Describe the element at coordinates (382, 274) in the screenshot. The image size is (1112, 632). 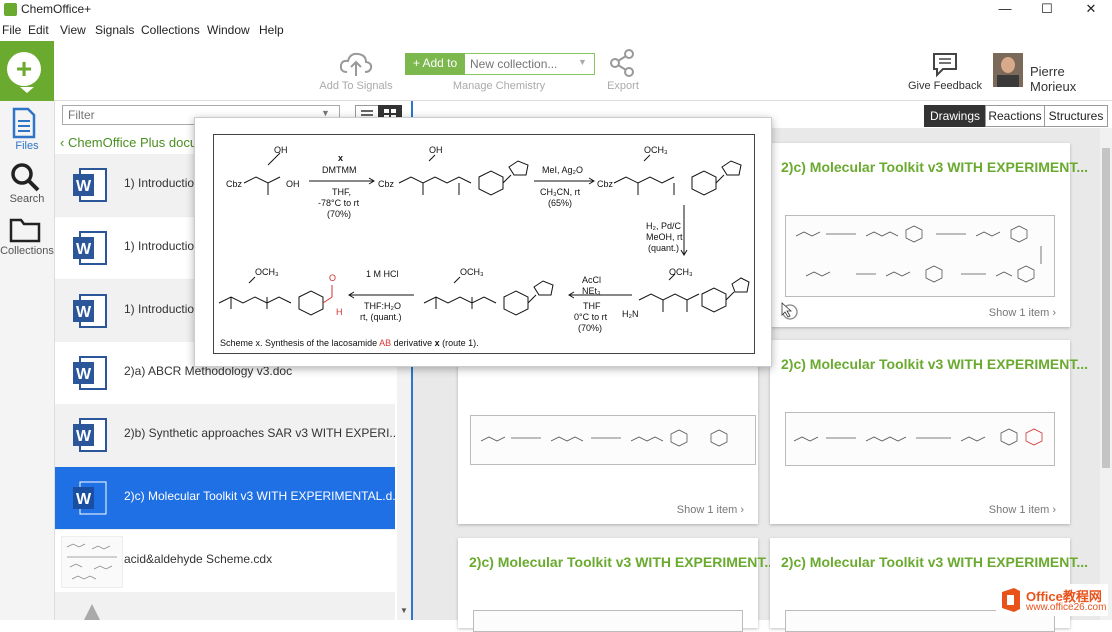
I see `step5-reagent: 1 M HCl` at that location.